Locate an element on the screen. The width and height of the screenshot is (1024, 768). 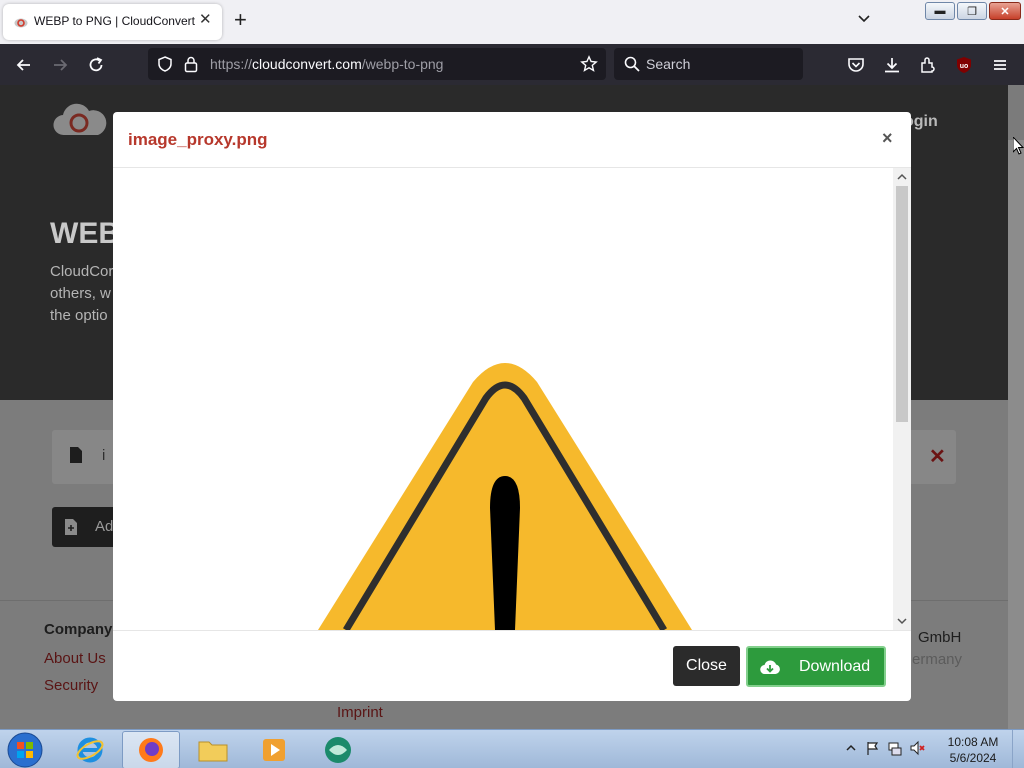
url-text: https://cloudconvert.com/webp-to-png is located at coordinates (326, 64).